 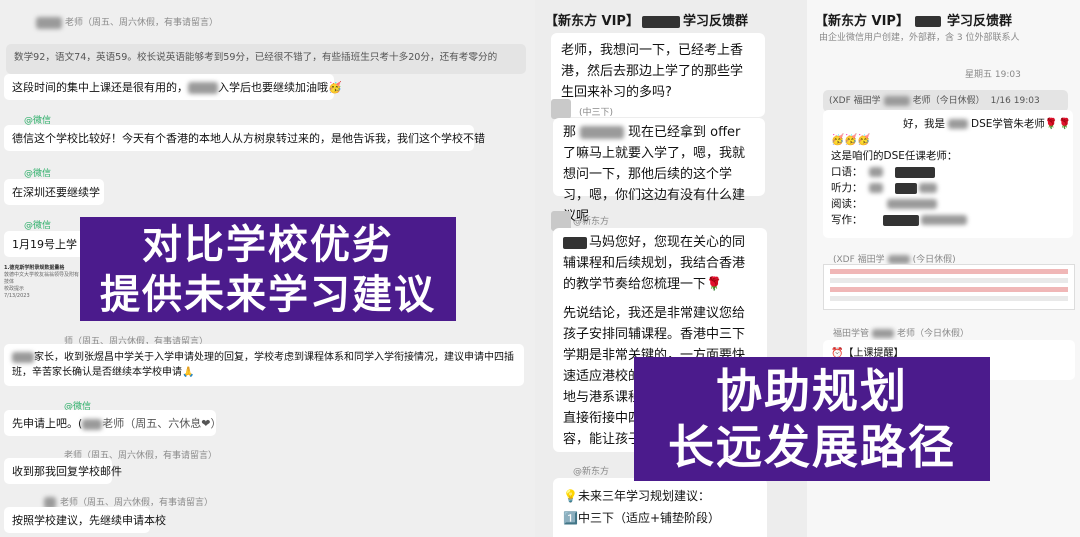 What do you see at coordinates (63, 471) in the screenshot?
I see `message-receive: 收到那我回复学校邮件` at bounding box center [63, 471].